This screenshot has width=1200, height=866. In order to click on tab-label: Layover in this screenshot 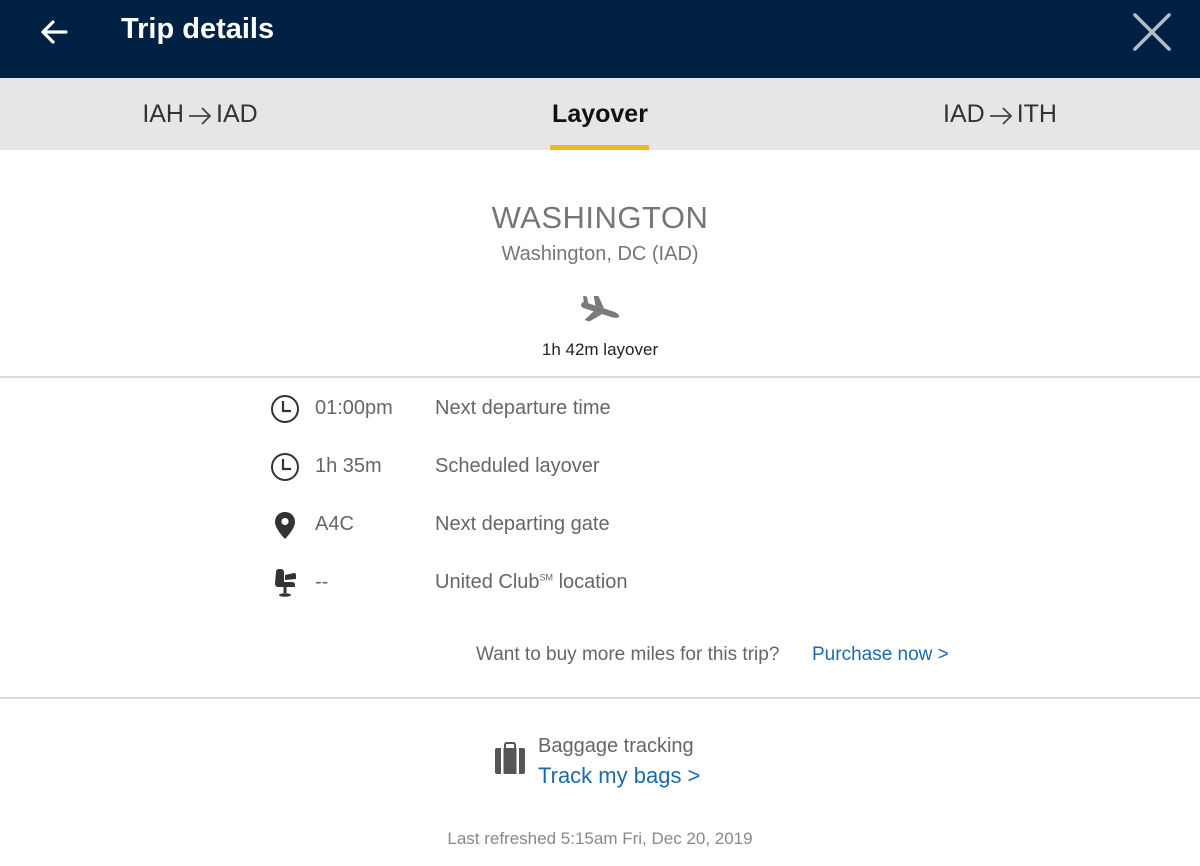, I will do `click(600, 113)`.